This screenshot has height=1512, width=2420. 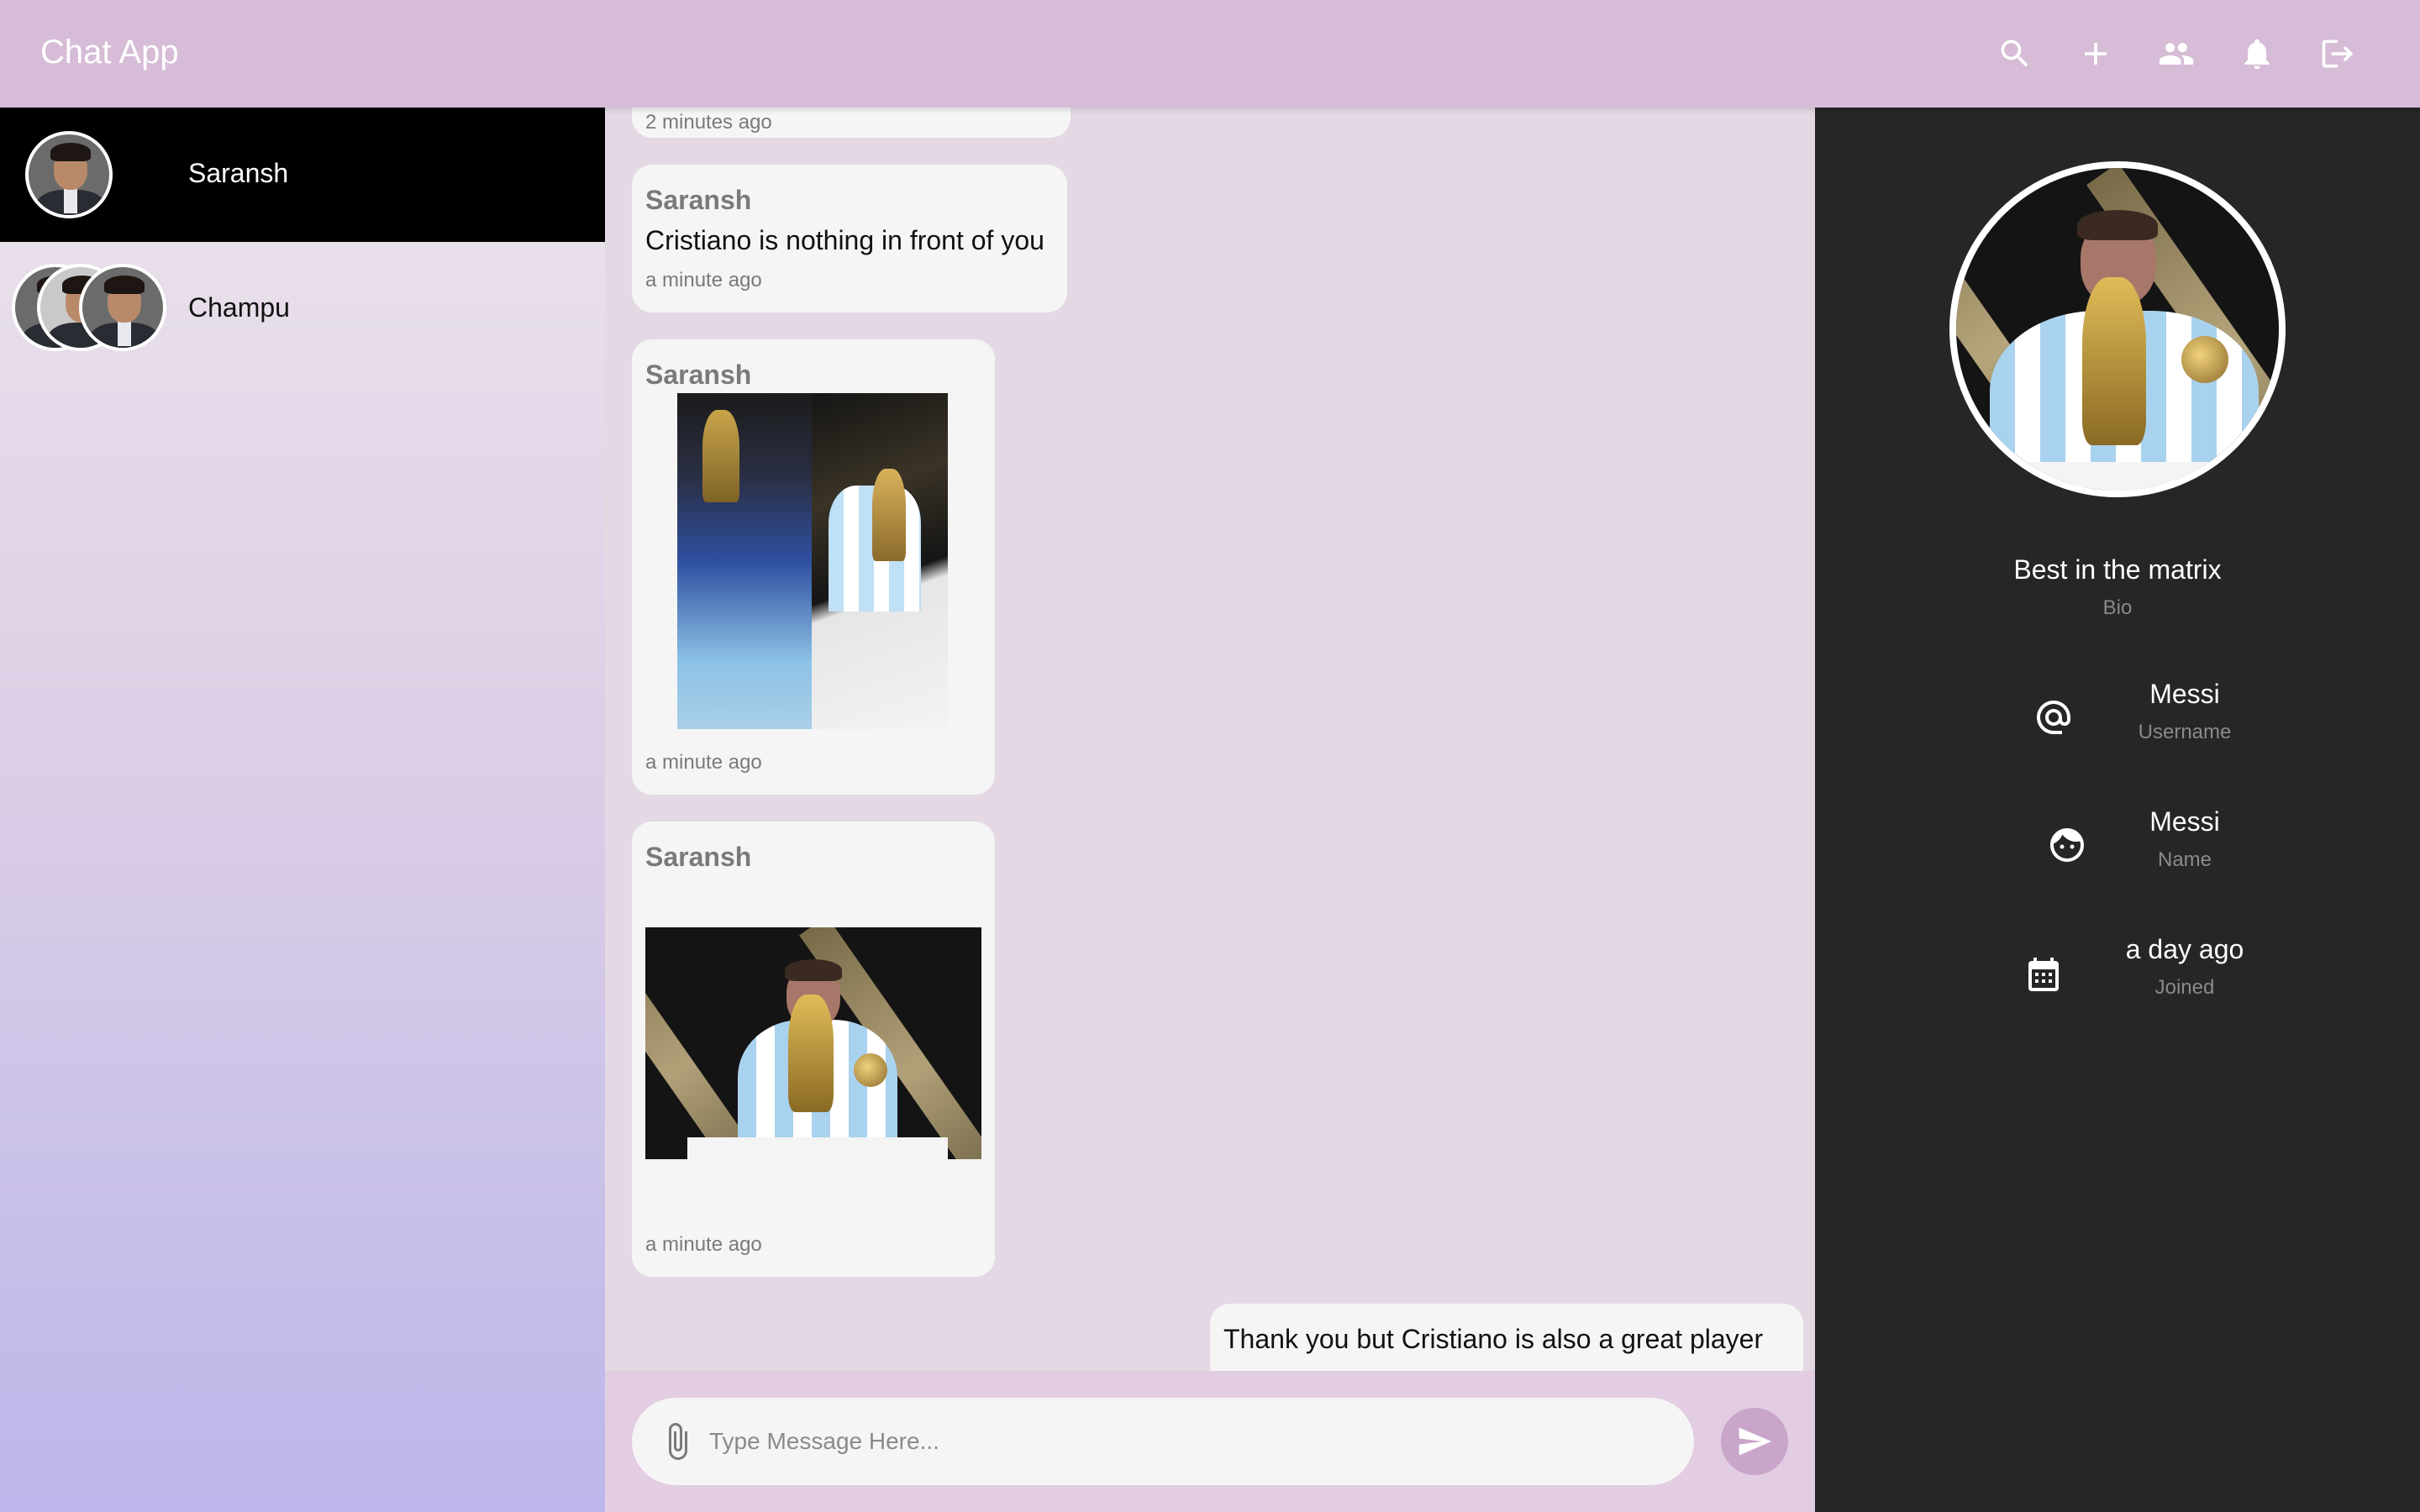 What do you see at coordinates (2176, 53) in the screenshot?
I see `group-icon` at bounding box center [2176, 53].